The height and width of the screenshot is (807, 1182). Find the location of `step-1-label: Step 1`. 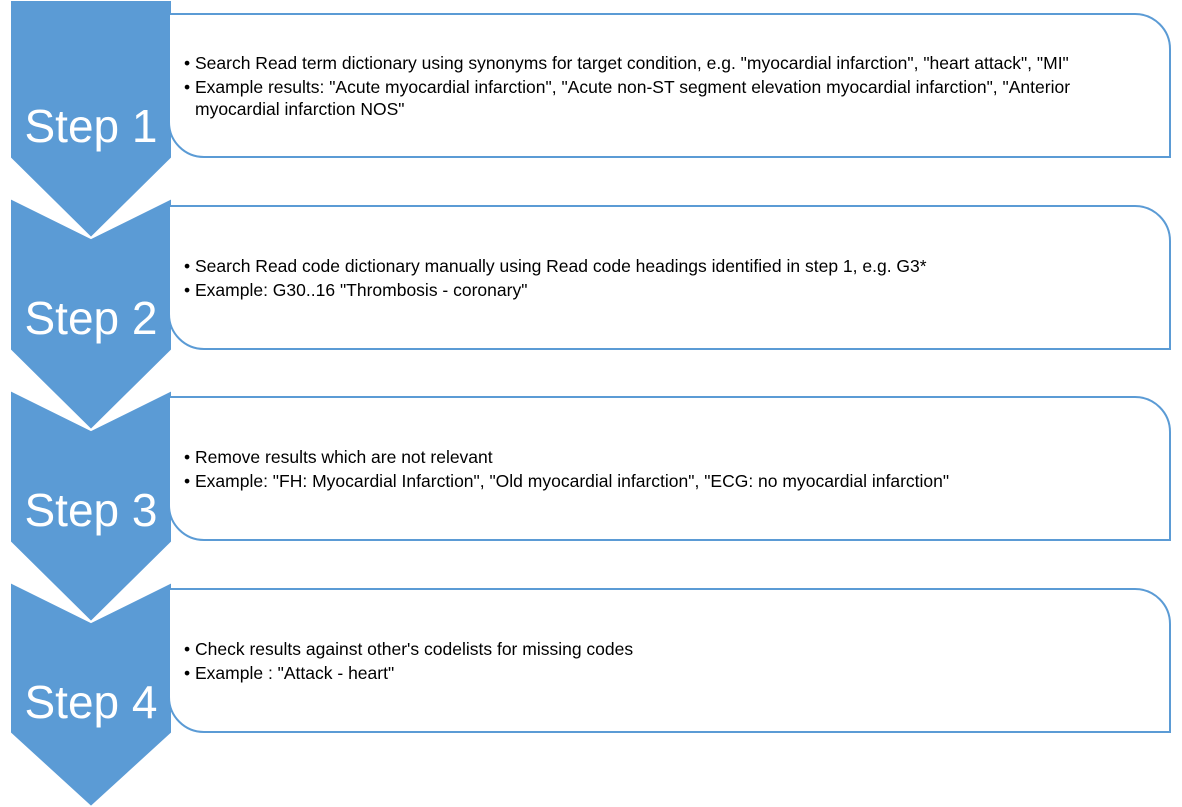

step-1-label: Step 1 is located at coordinates (91, 126).